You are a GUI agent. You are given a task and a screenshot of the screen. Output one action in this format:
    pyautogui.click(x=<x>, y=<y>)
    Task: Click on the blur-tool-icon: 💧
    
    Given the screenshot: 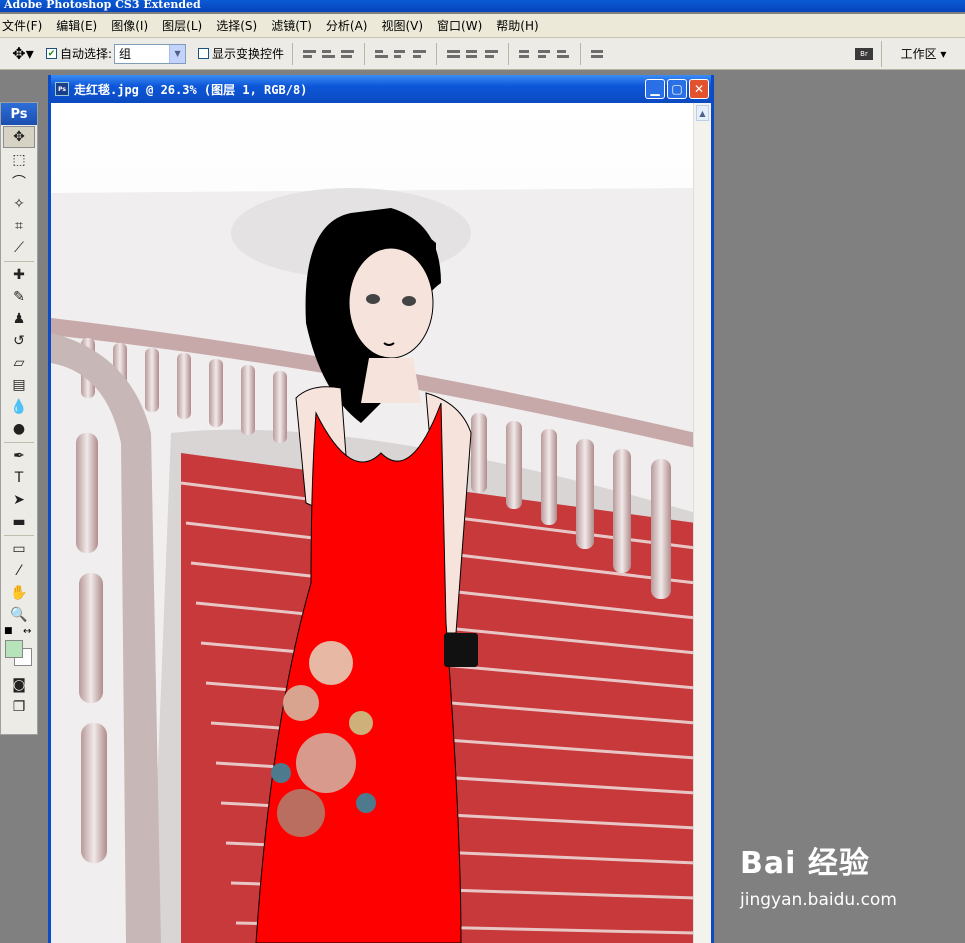 What is the action you would take?
    pyautogui.click(x=19, y=407)
    